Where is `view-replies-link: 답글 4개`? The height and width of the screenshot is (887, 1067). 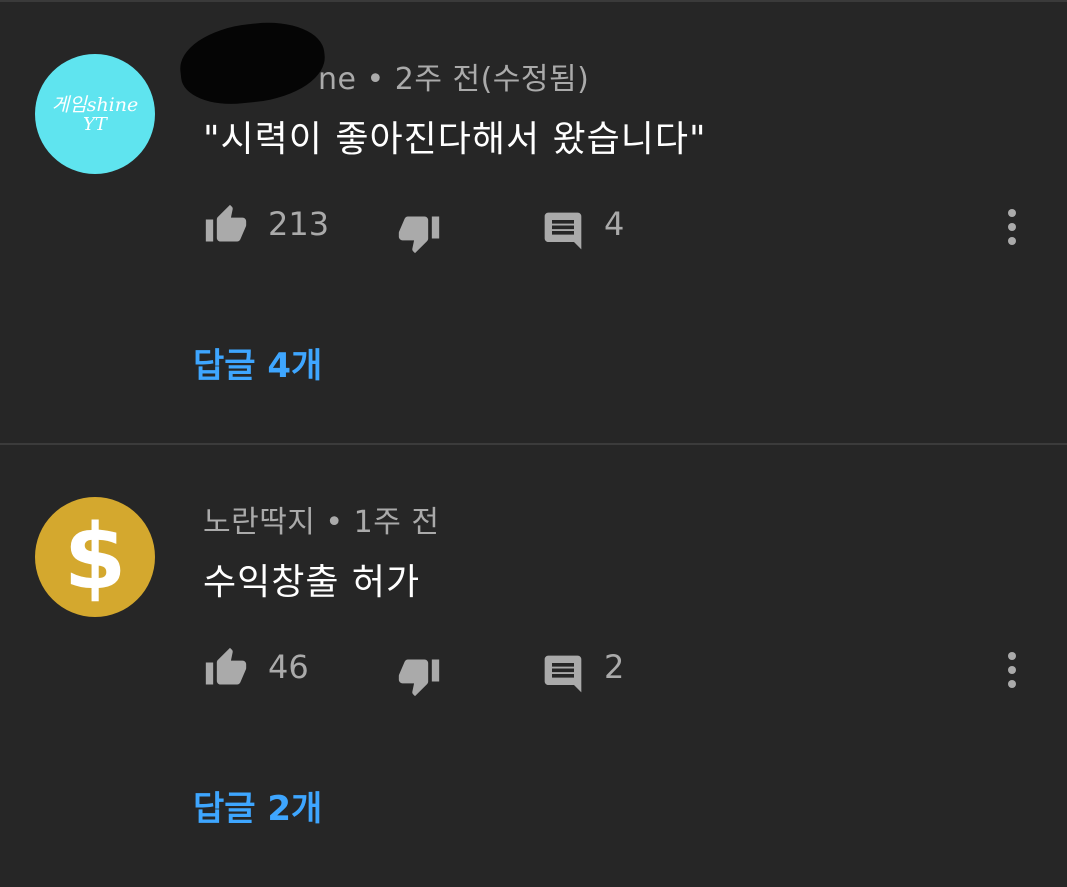 view-replies-link: 답글 4개 is located at coordinates (257, 362).